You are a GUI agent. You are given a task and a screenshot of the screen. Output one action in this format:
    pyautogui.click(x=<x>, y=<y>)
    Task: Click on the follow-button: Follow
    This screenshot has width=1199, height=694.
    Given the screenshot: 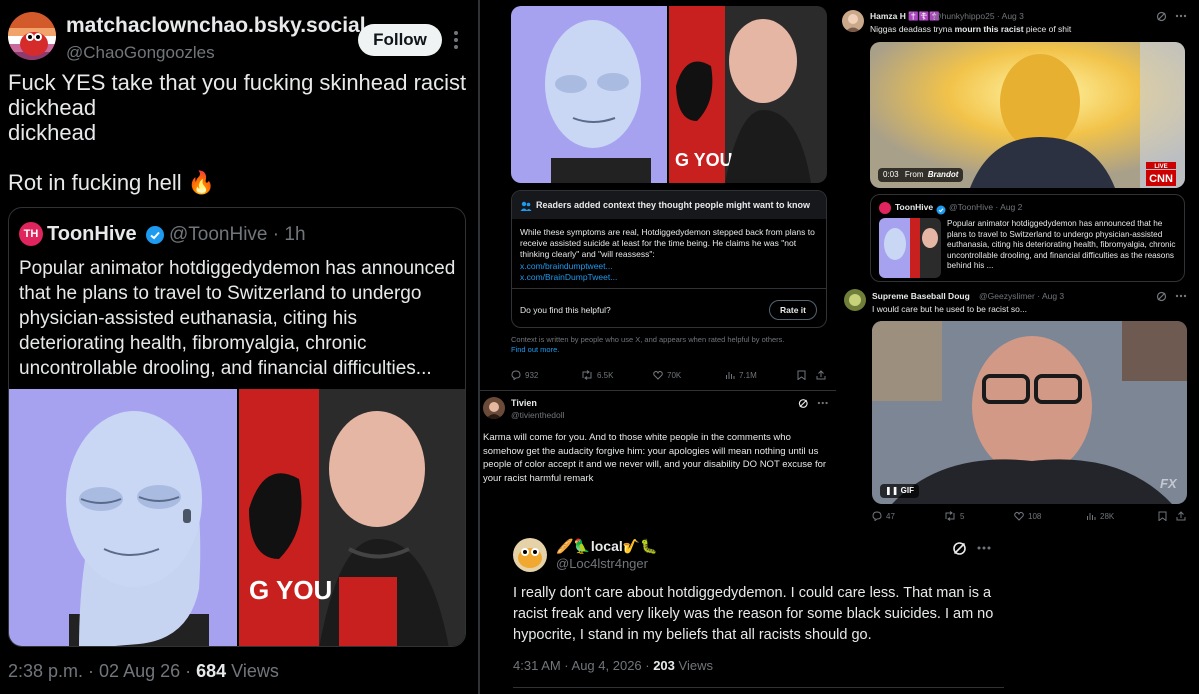 What is the action you would take?
    pyautogui.click(x=400, y=40)
    